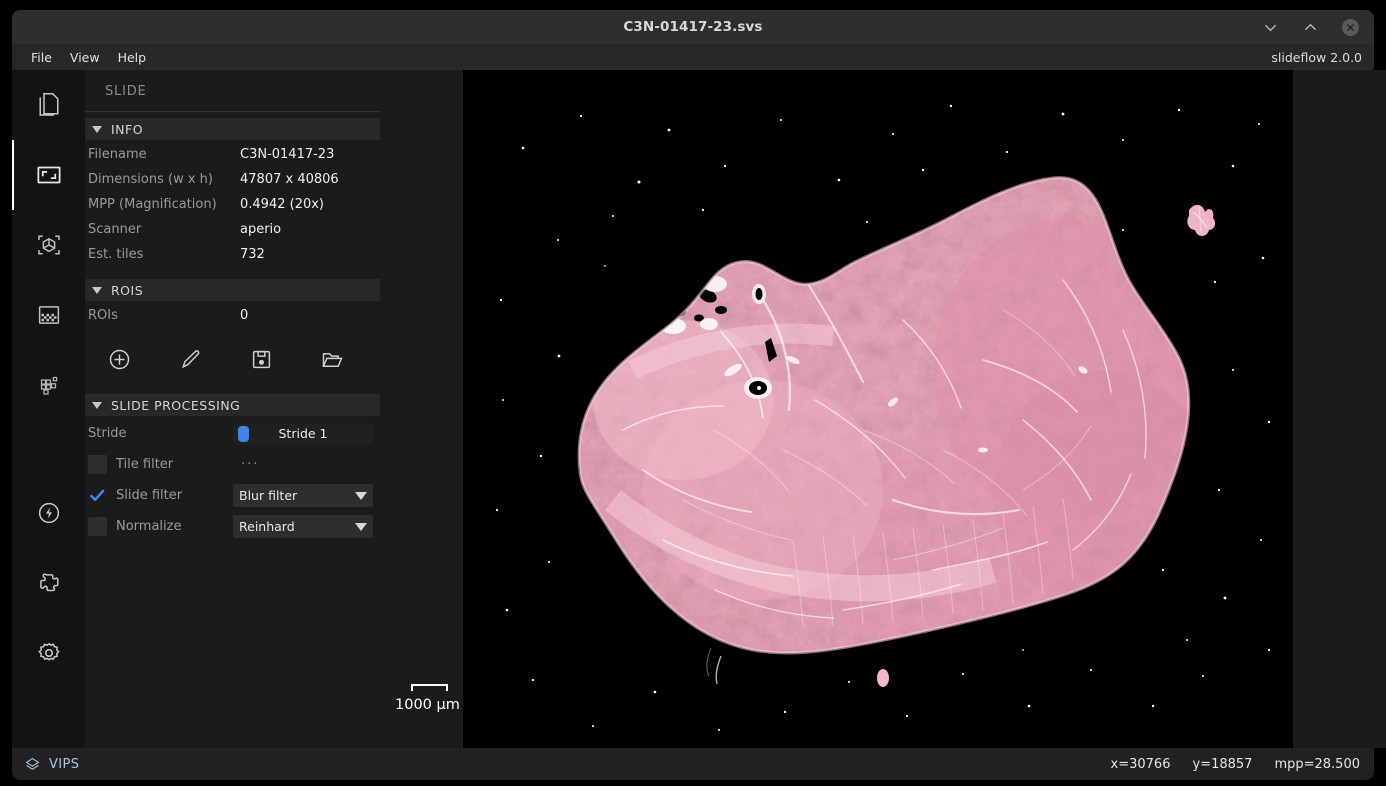 The width and height of the screenshot is (1386, 786). Describe the element at coordinates (48, 583) in the screenshot. I see `rail-item-extensions` at that location.